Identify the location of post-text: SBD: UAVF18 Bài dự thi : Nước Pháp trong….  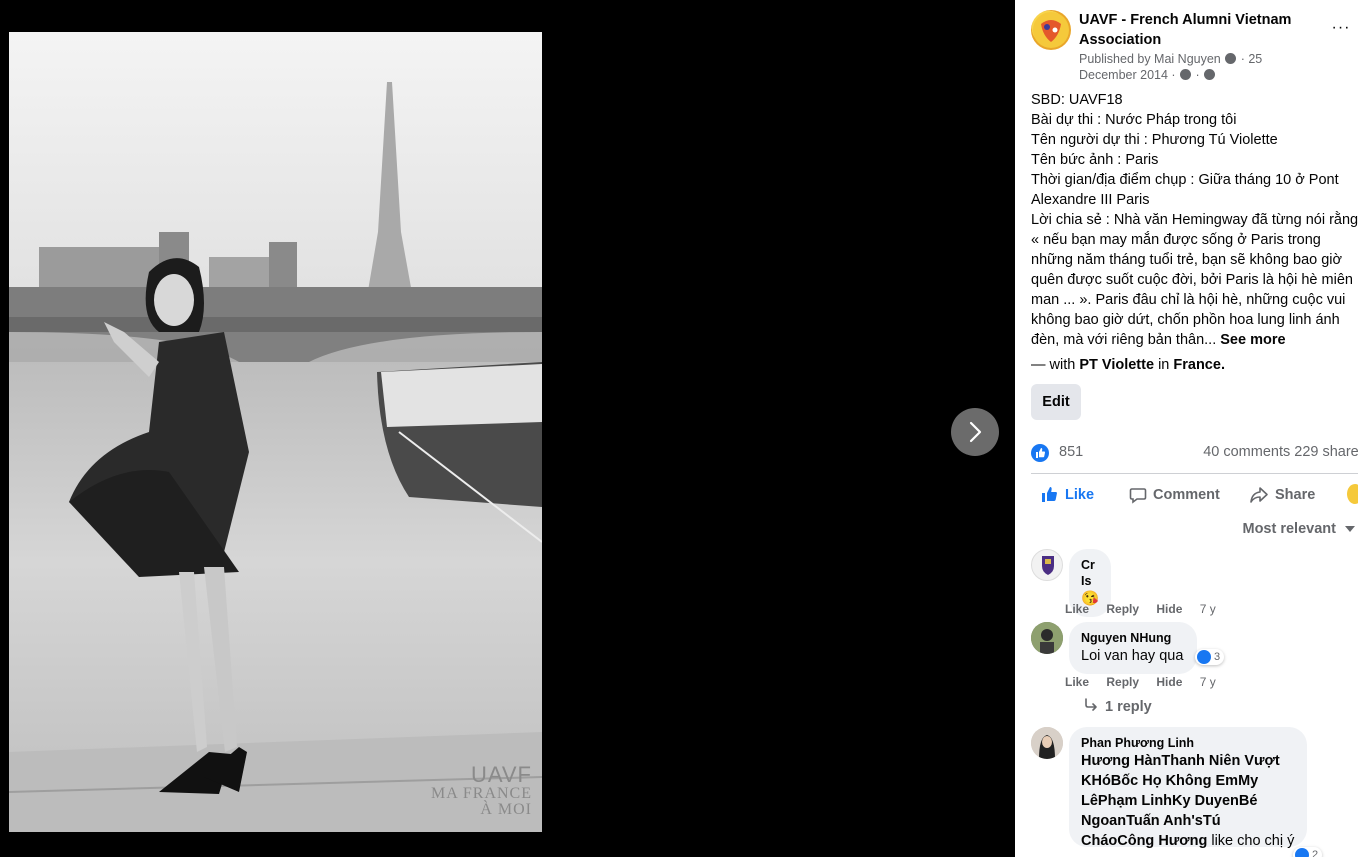
(1194, 220).